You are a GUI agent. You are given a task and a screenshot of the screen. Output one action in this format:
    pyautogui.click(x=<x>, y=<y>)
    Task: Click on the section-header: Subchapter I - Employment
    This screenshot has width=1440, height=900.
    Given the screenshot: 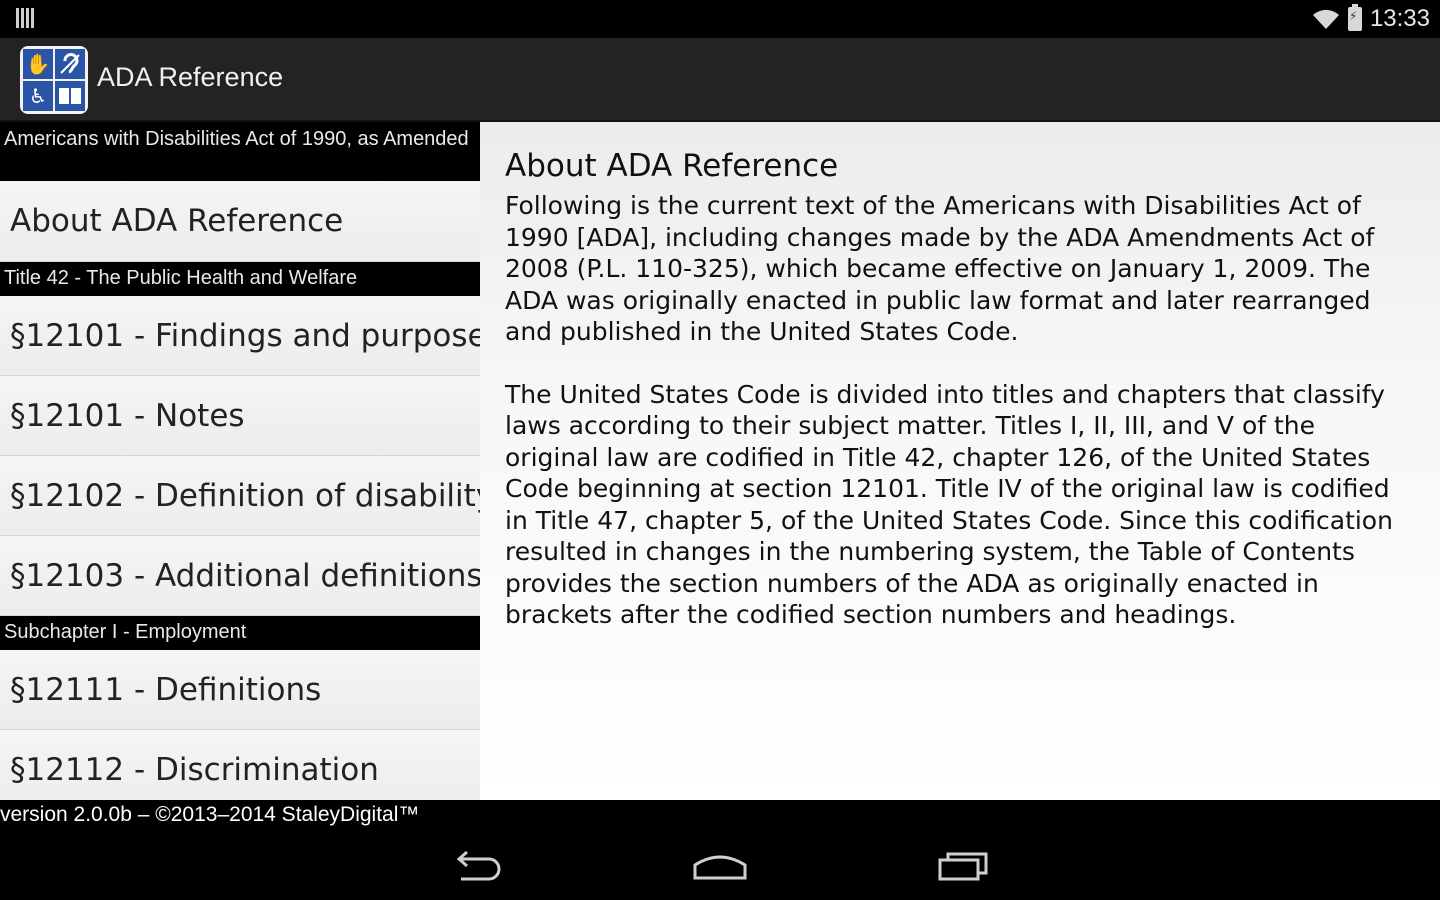 What is the action you would take?
    pyautogui.click(x=240, y=633)
    